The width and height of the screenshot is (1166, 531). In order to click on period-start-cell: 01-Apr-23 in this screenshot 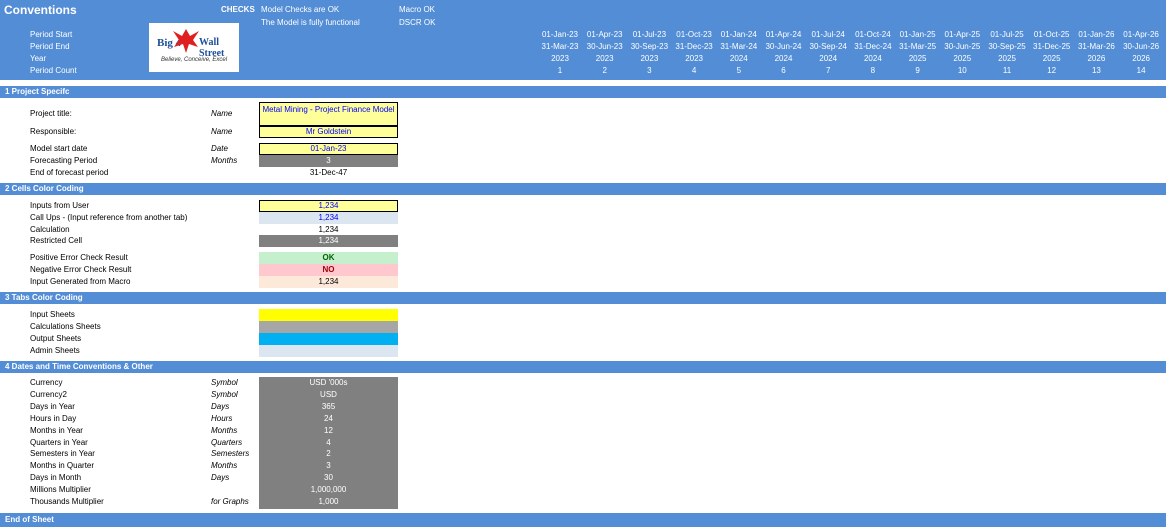, I will do `click(604, 34)`.